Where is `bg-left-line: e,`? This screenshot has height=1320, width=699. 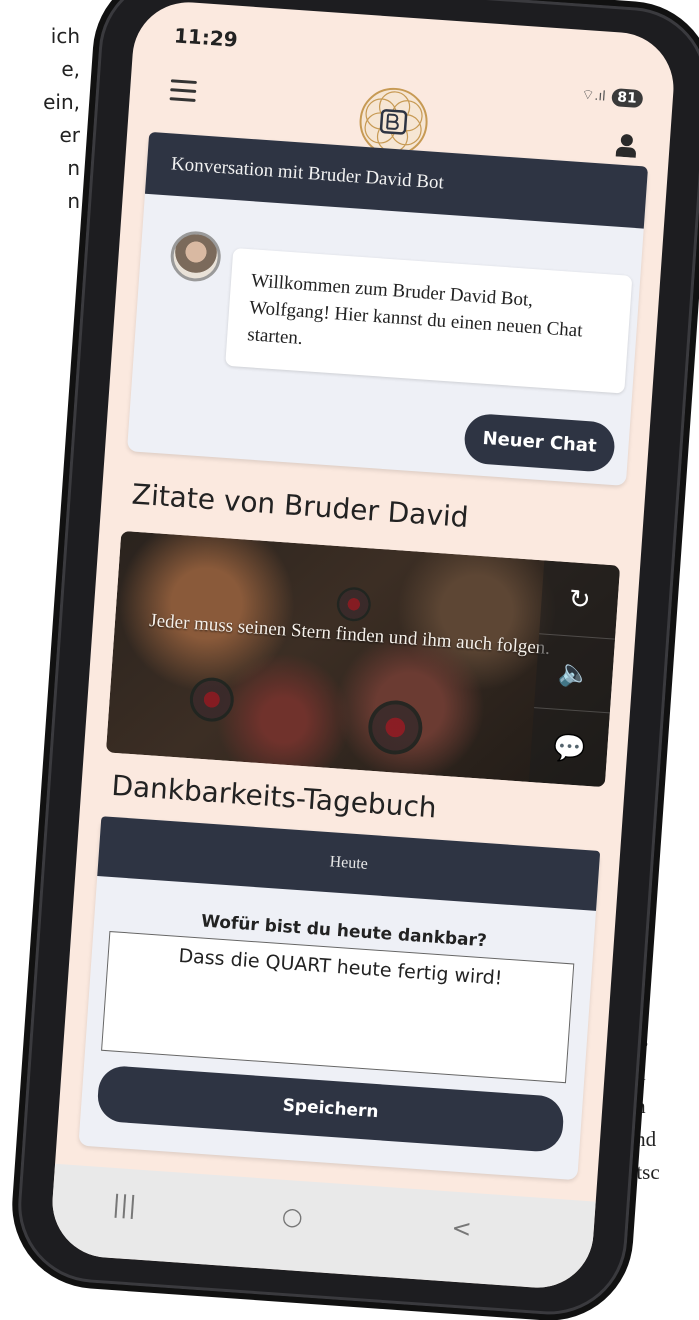 bg-left-line: e, is located at coordinates (70, 69).